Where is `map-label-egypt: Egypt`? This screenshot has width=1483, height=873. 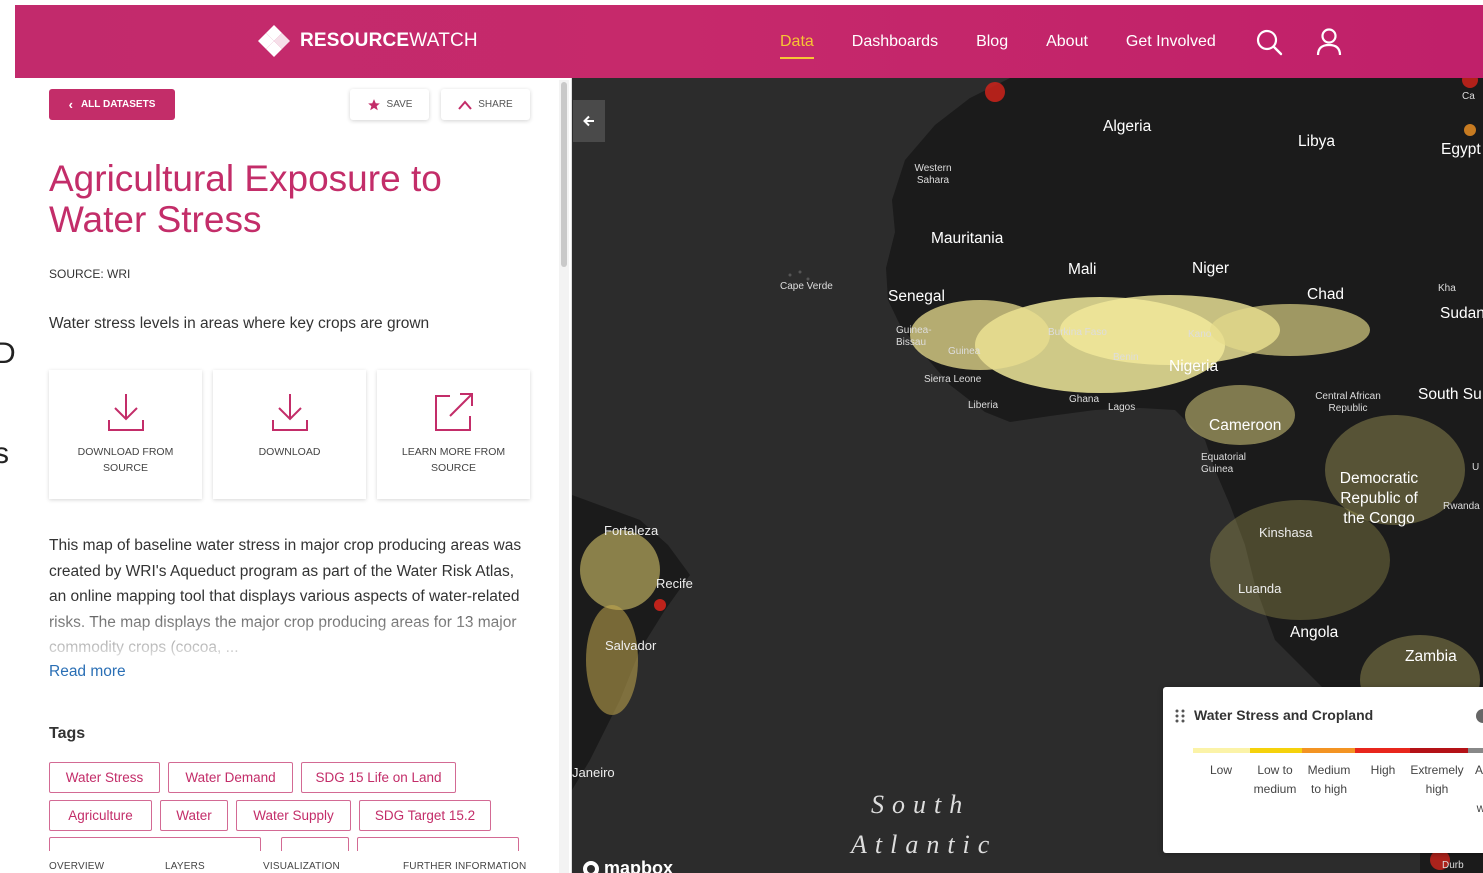 map-label-egypt: Egypt is located at coordinates (1461, 149).